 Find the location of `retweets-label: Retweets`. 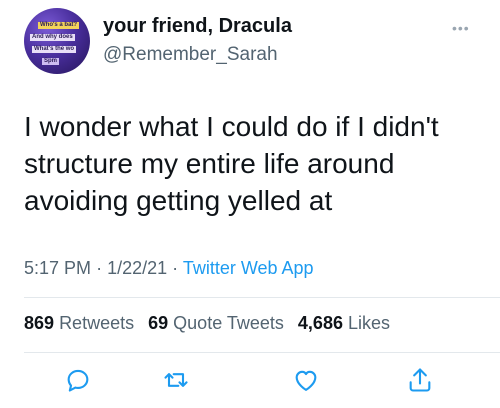

retweets-label: Retweets is located at coordinates (97, 323).